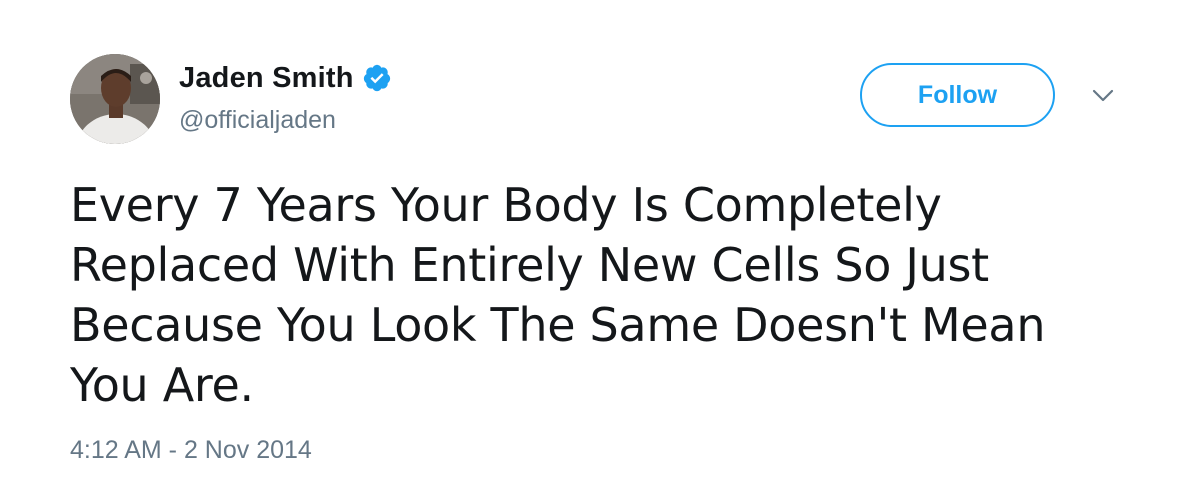 This screenshot has height=486, width=1190. I want to click on avatar, so click(115, 99).